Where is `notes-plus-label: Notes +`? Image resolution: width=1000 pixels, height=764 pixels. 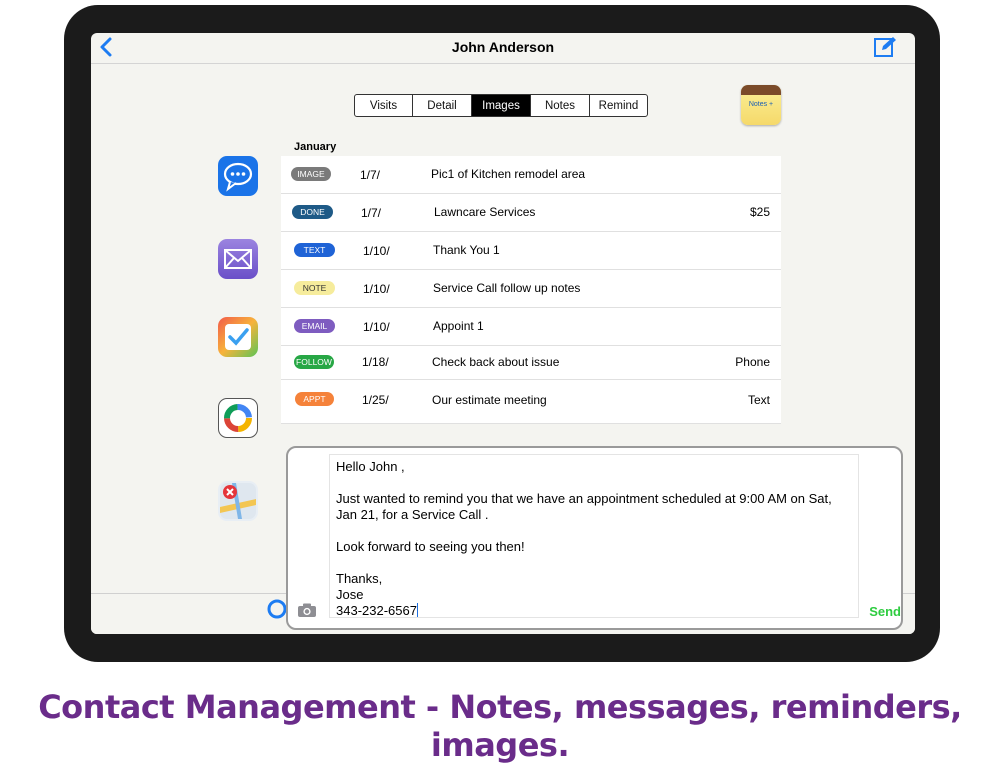
notes-plus-label: Notes + is located at coordinates (761, 104).